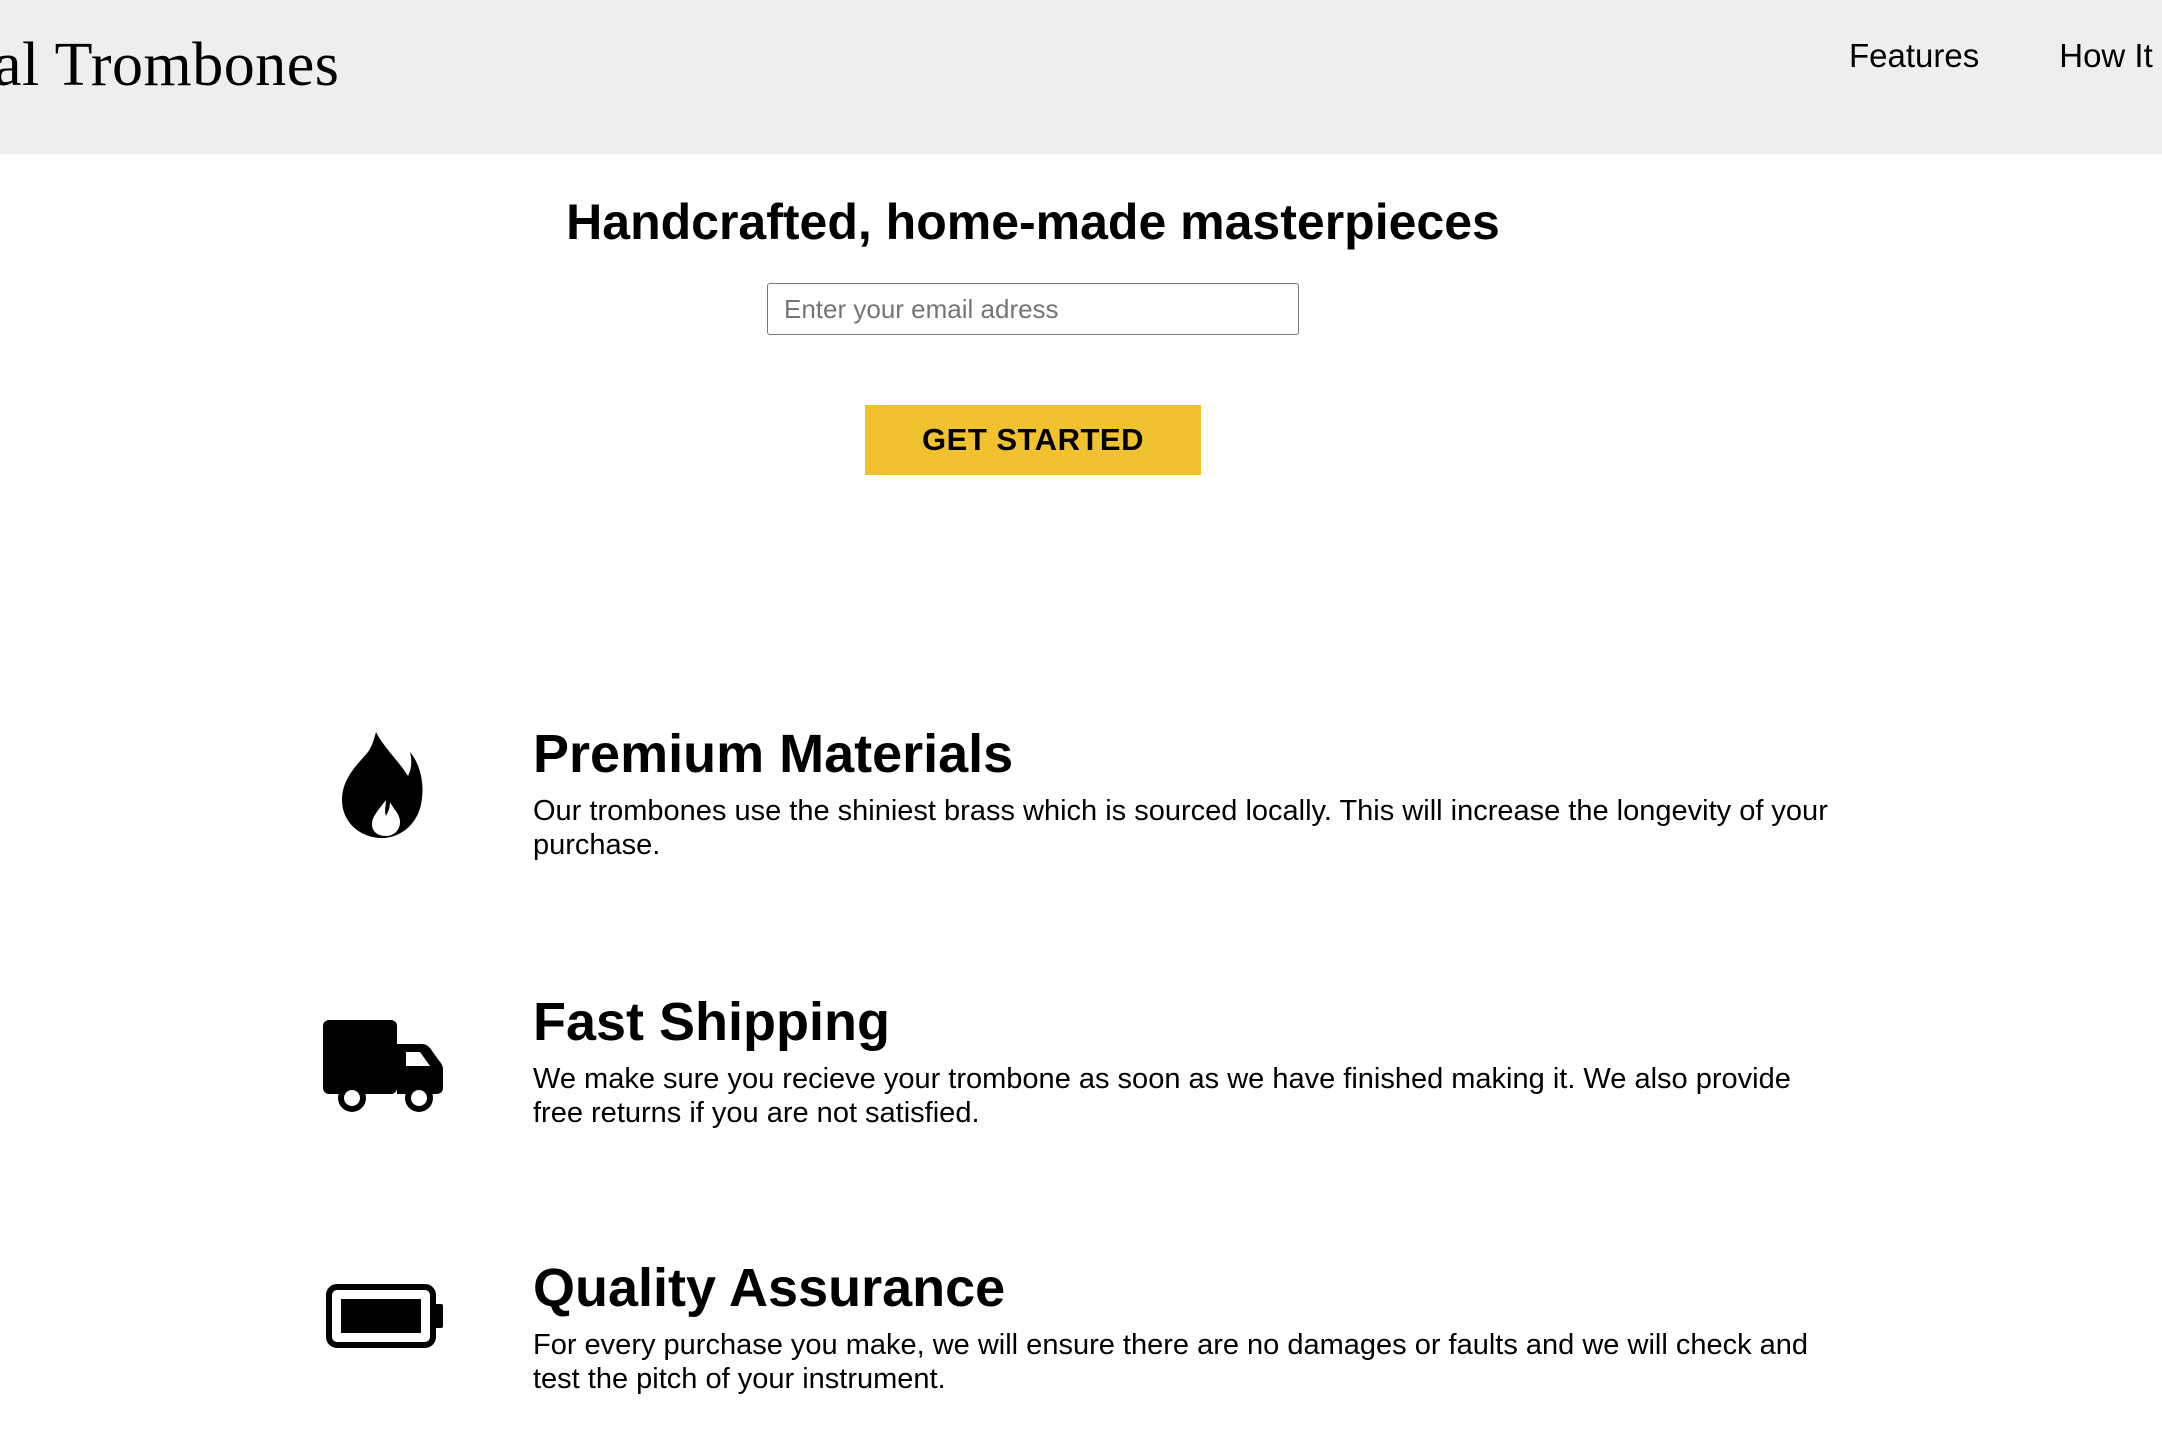  What do you see at coordinates (1081, 77) in the screenshot?
I see `site-header: al Trombones Features How It W` at bounding box center [1081, 77].